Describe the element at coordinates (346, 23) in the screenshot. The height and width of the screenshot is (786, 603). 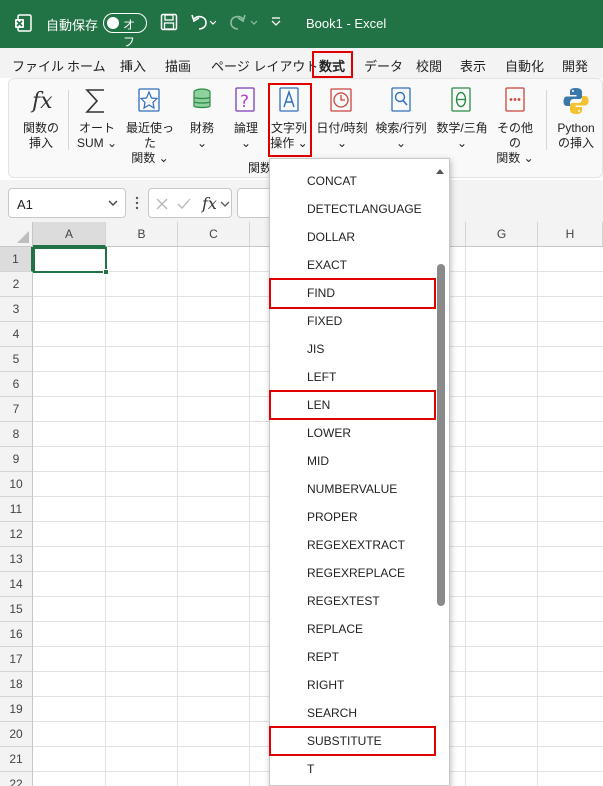
I see `document-title: Book1 - Excel` at that location.